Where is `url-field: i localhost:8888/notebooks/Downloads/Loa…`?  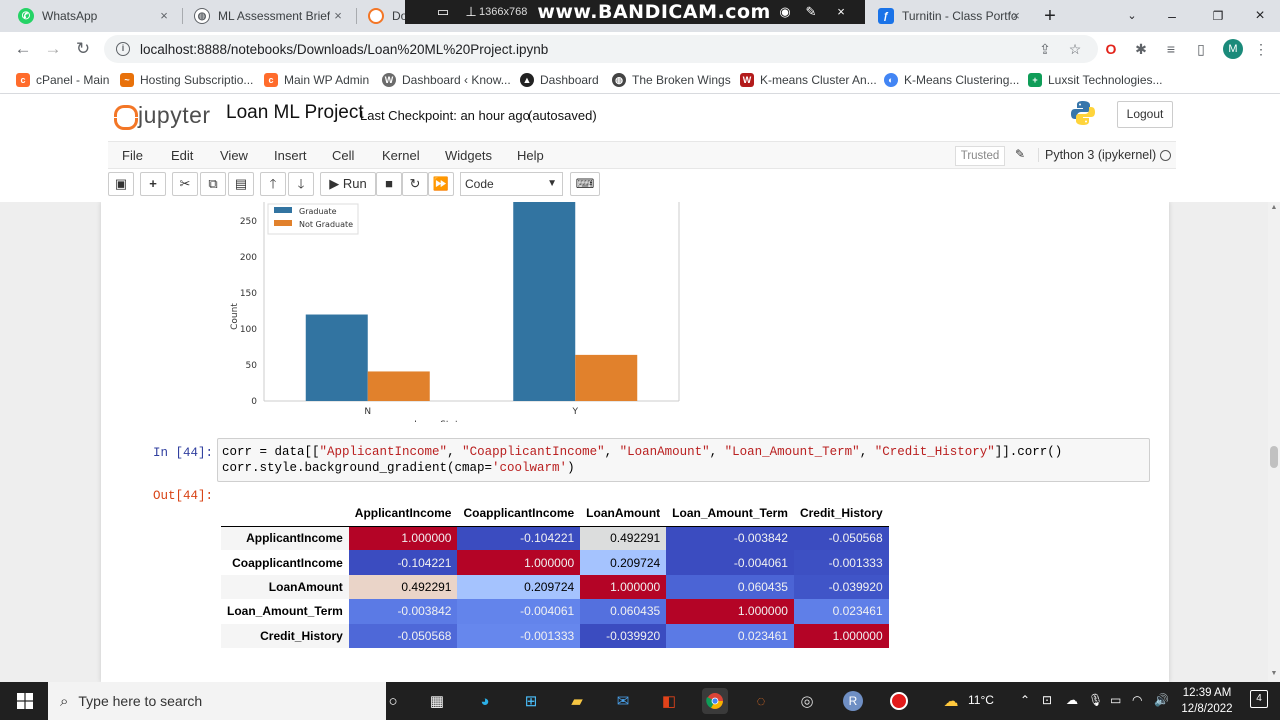
url-field: i localhost:8888/notebooks/Downloads/Loa… is located at coordinates (601, 49).